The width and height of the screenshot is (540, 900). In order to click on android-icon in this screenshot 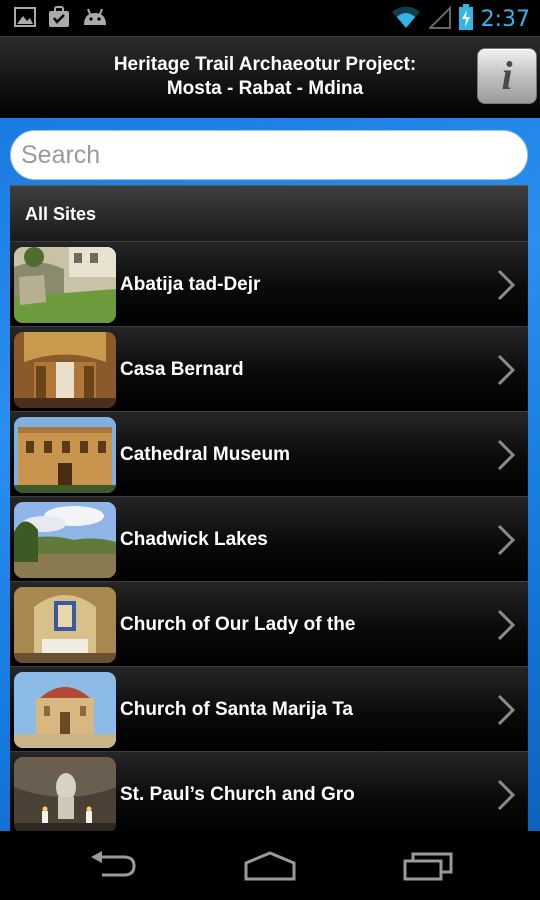, I will do `click(95, 19)`.